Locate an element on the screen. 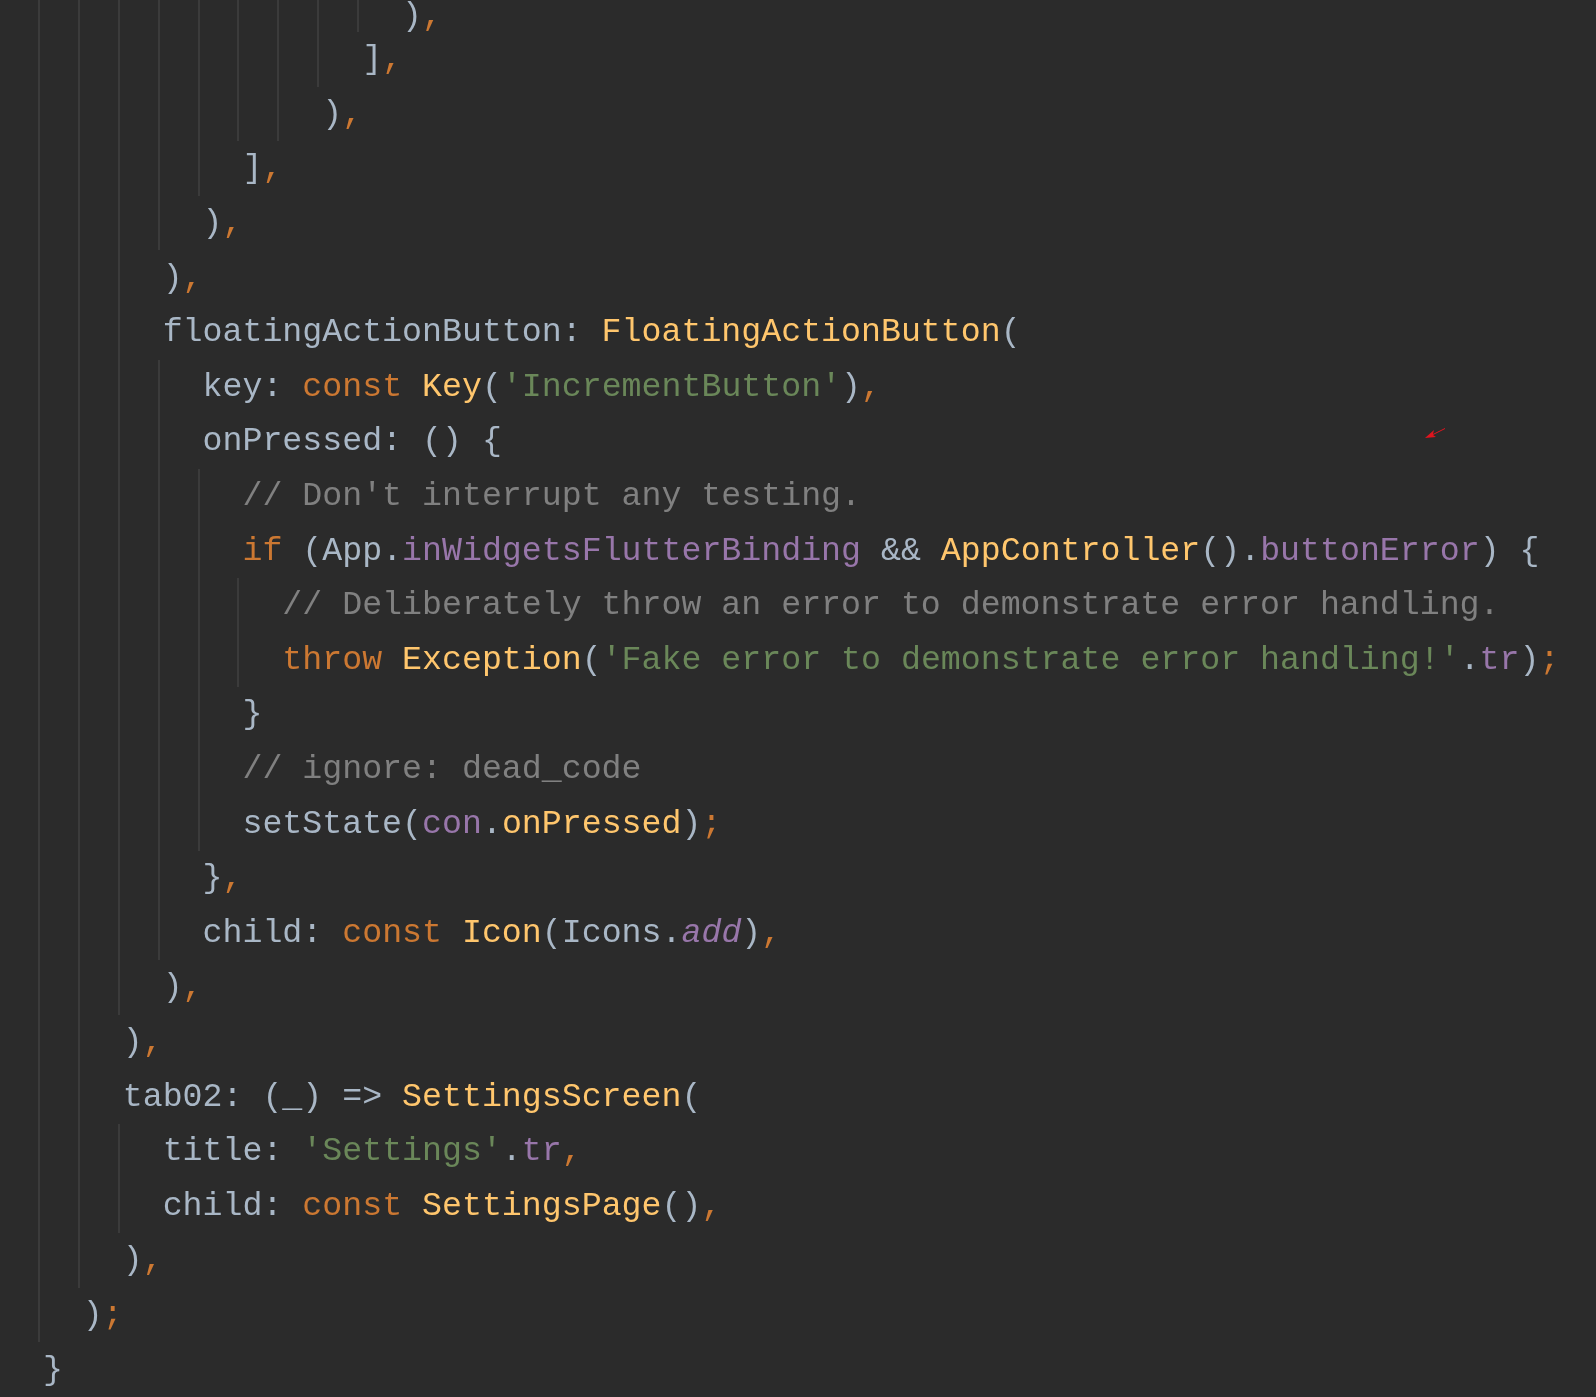  code-line: ); is located at coordinates (102, 1314).